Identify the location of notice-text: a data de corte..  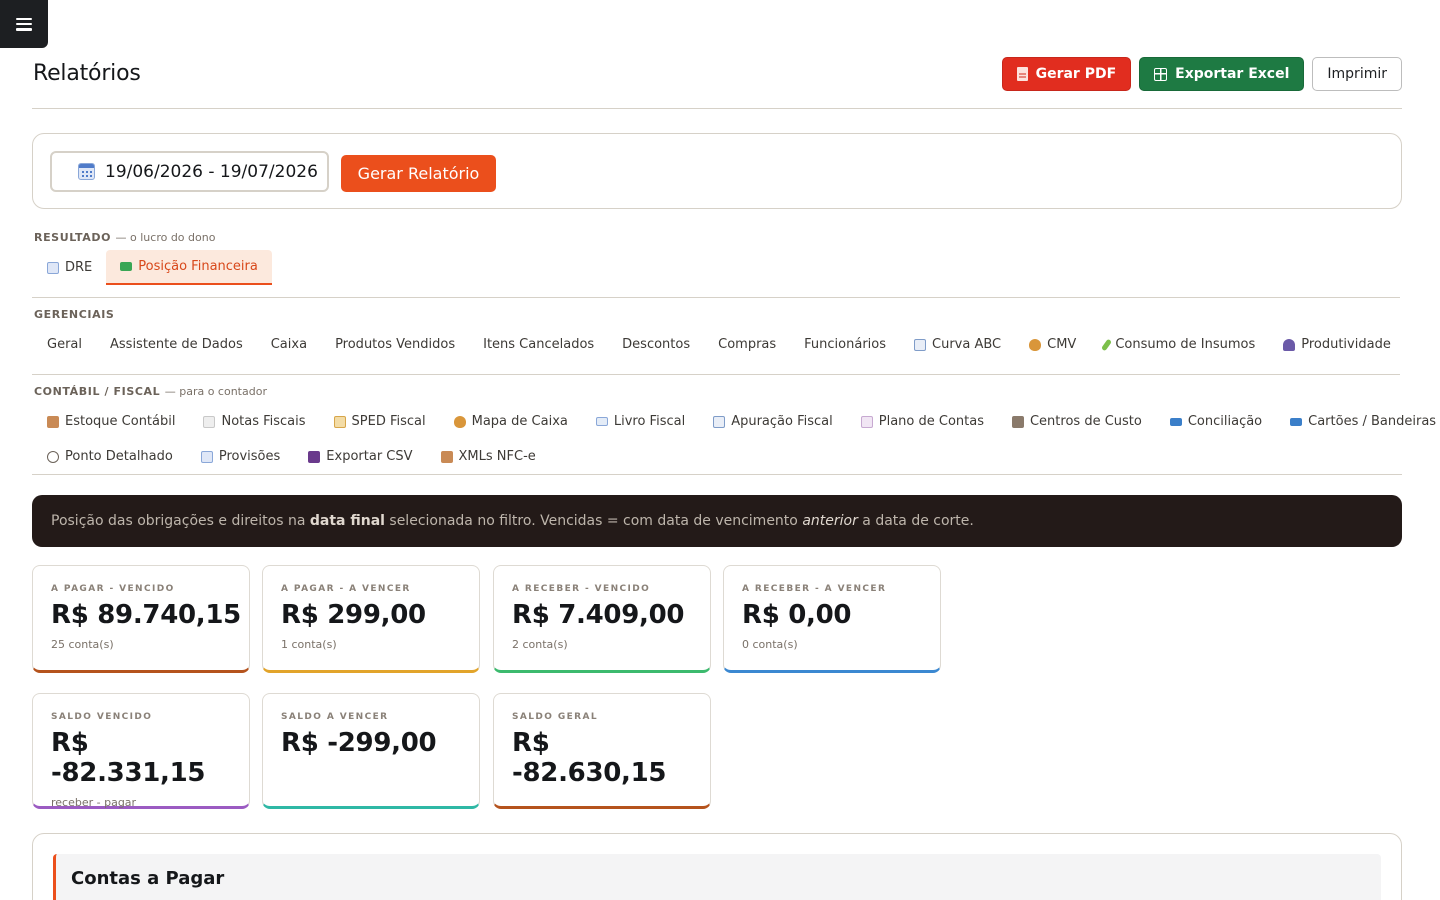
(915, 521).